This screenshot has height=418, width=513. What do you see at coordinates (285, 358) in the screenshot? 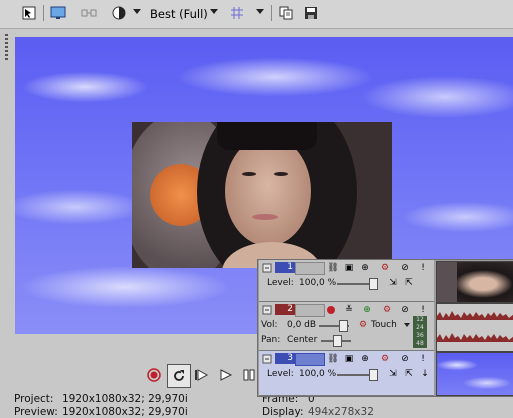
I see `track-number: 3` at bounding box center [285, 358].